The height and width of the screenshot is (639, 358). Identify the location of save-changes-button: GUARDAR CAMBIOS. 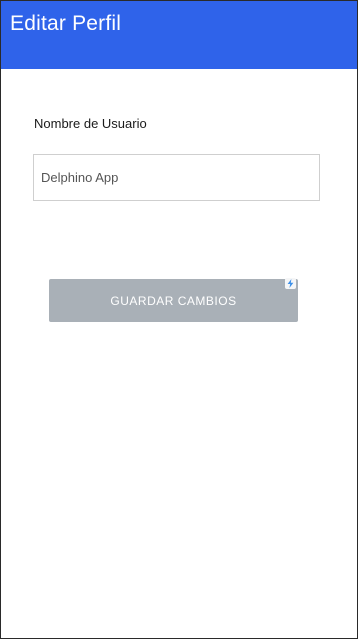
(173, 300).